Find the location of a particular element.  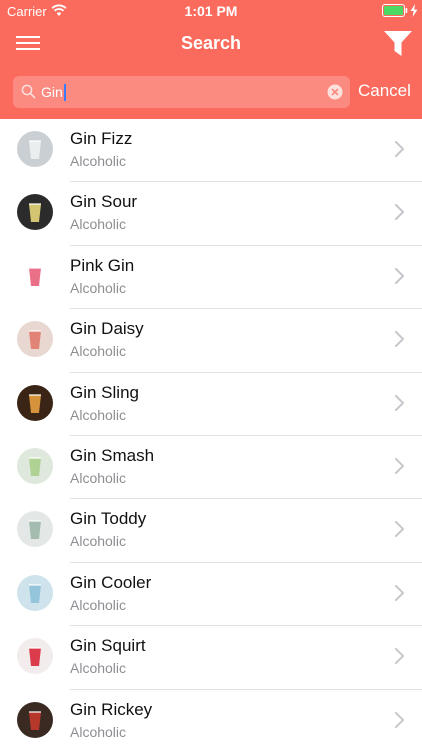

drink-name: Gin Sling is located at coordinates (104, 392).